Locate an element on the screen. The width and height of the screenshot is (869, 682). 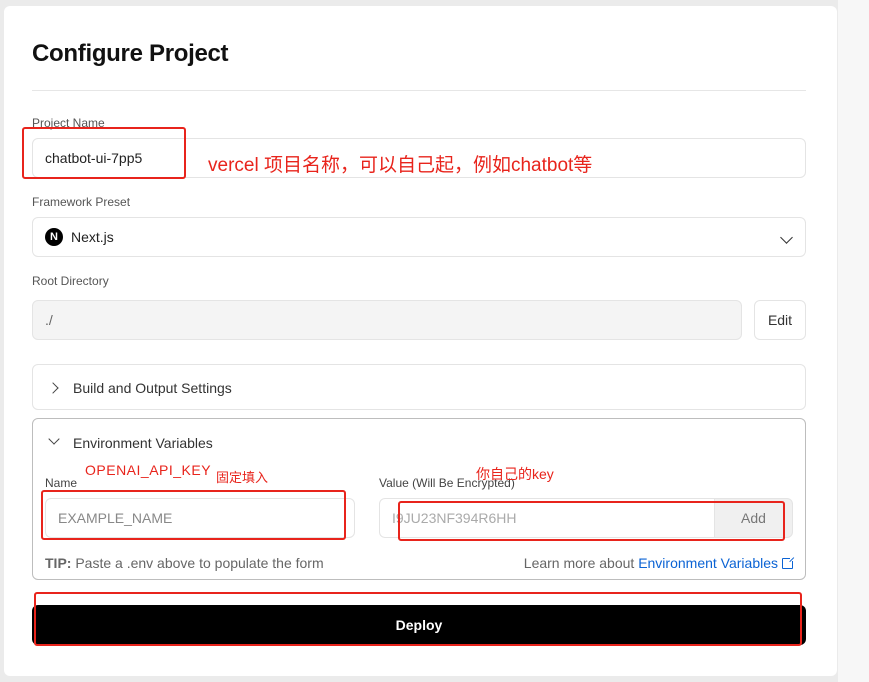
environment-variables-link: Environment Variables is located at coordinates (708, 563).